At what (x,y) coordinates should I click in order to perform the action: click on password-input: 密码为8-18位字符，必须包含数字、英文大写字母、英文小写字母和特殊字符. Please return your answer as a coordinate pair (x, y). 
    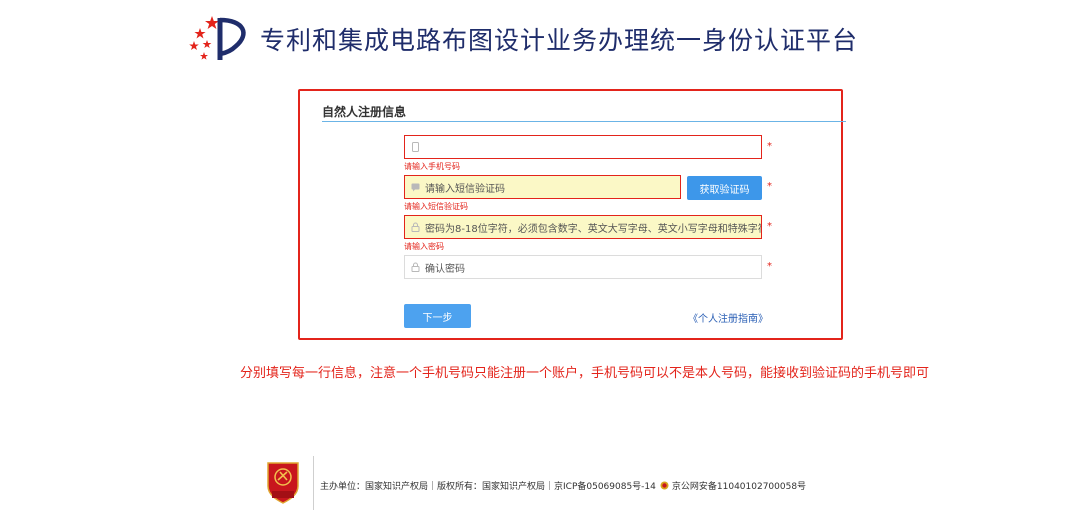
    Looking at the image, I should click on (583, 227).